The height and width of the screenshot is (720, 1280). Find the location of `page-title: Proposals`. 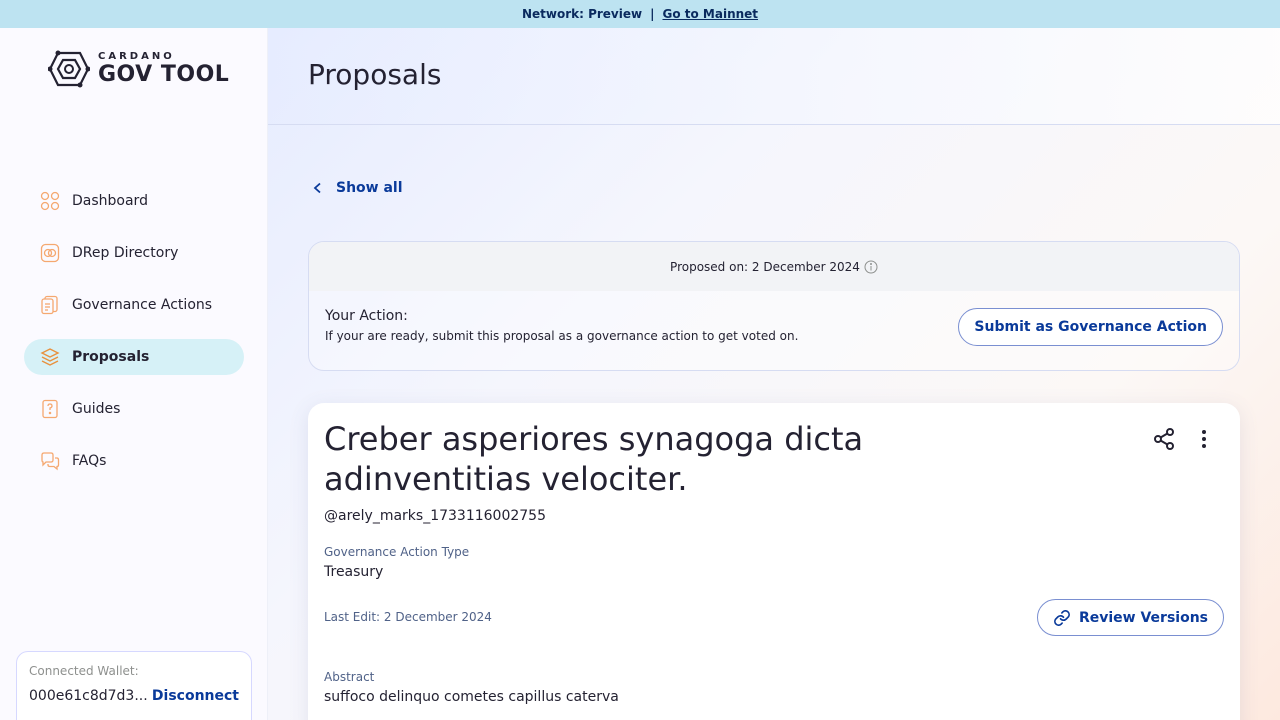

page-title: Proposals is located at coordinates (375, 74).